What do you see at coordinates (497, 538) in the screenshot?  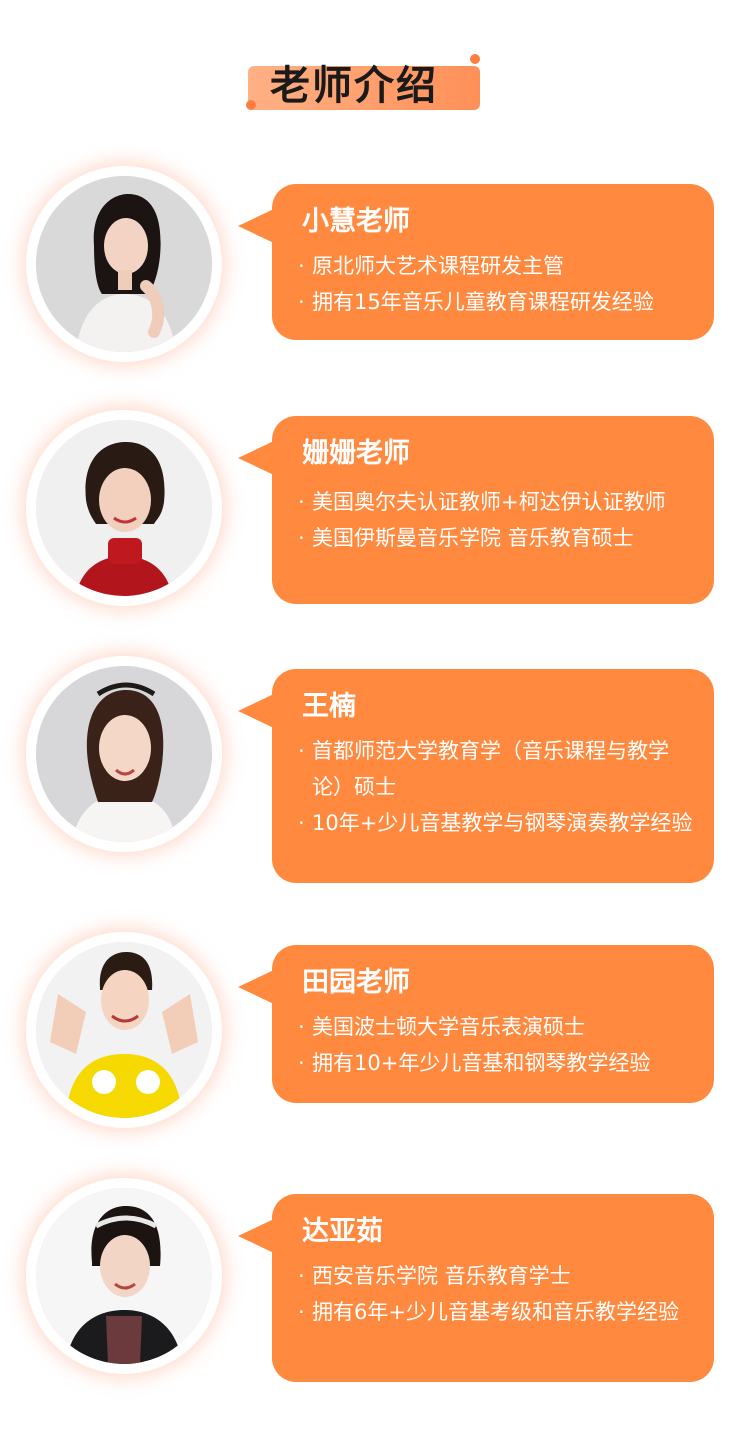 I see `teacher-credential: 美国伊斯曼音乐学院 音乐教育硕士` at bounding box center [497, 538].